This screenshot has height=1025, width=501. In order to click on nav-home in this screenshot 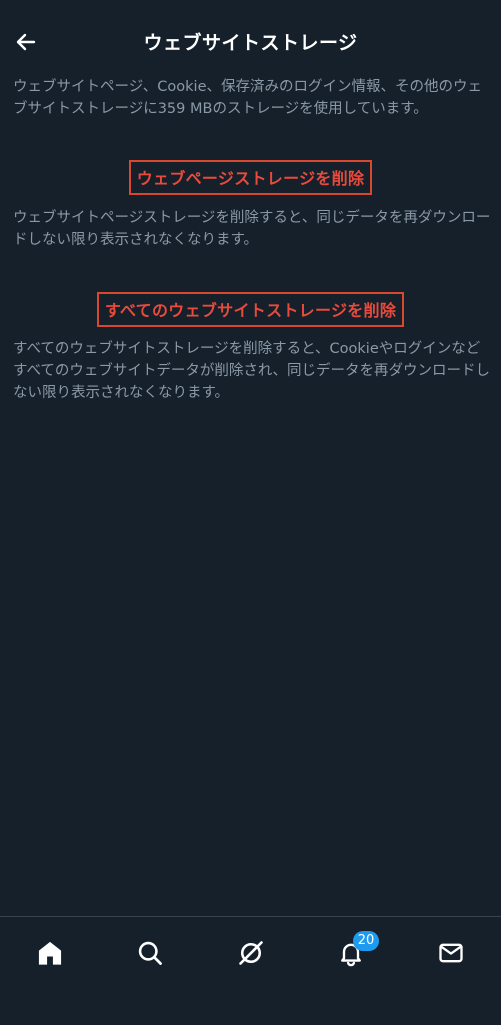, I will do `click(50, 953)`.